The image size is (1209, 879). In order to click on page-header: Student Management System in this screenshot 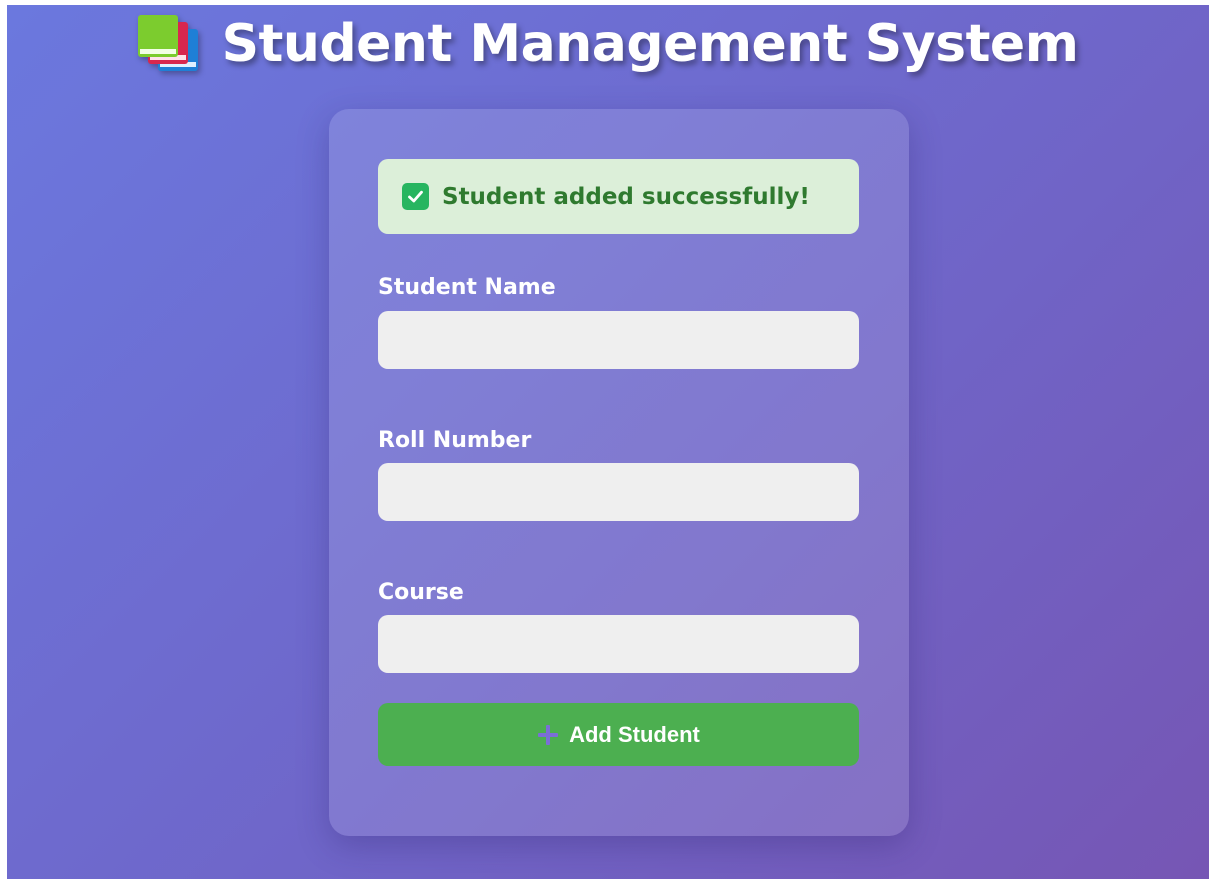, I will do `click(608, 44)`.